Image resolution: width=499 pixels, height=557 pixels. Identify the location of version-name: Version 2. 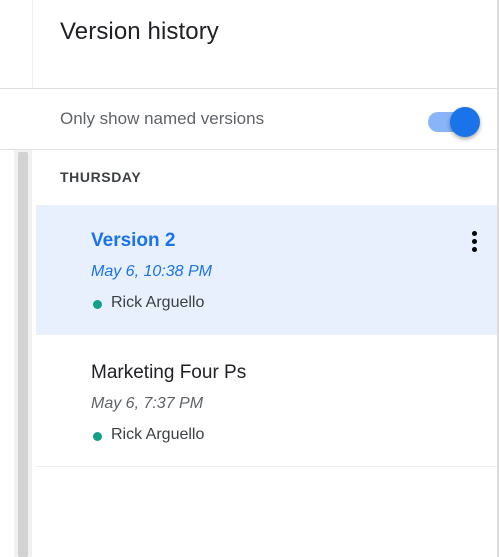
(133, 240).